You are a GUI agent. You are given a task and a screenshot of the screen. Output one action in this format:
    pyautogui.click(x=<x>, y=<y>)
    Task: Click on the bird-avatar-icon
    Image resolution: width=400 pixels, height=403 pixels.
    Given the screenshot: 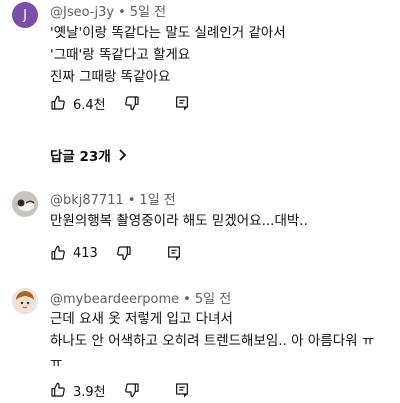 What is the action you would take?
    pyautogui.click(x=25, y=204)
    